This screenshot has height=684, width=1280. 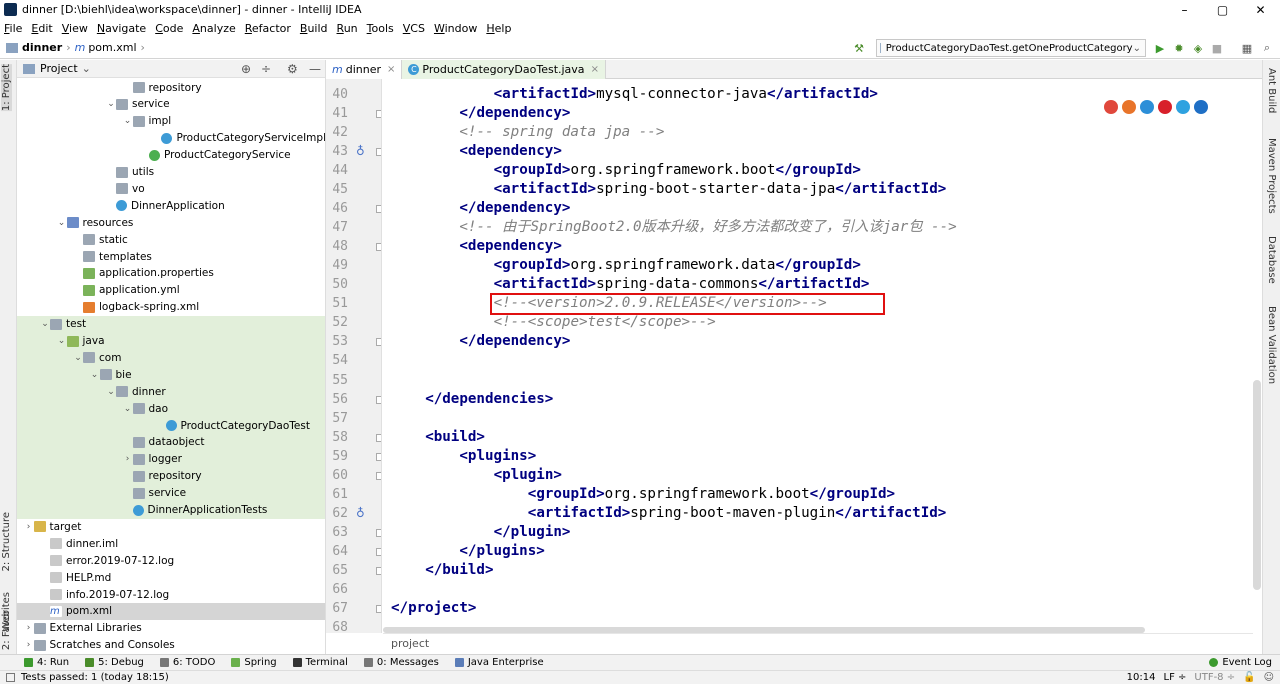 What do you see at coordinates (1271, 90) in the screenshot?
I see `tab-ant-build: Ant Build` at bounding box center [1271, 90].